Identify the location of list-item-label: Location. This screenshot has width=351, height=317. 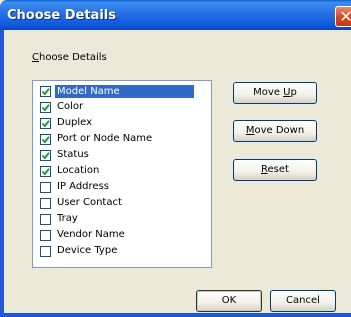
(78, 170).